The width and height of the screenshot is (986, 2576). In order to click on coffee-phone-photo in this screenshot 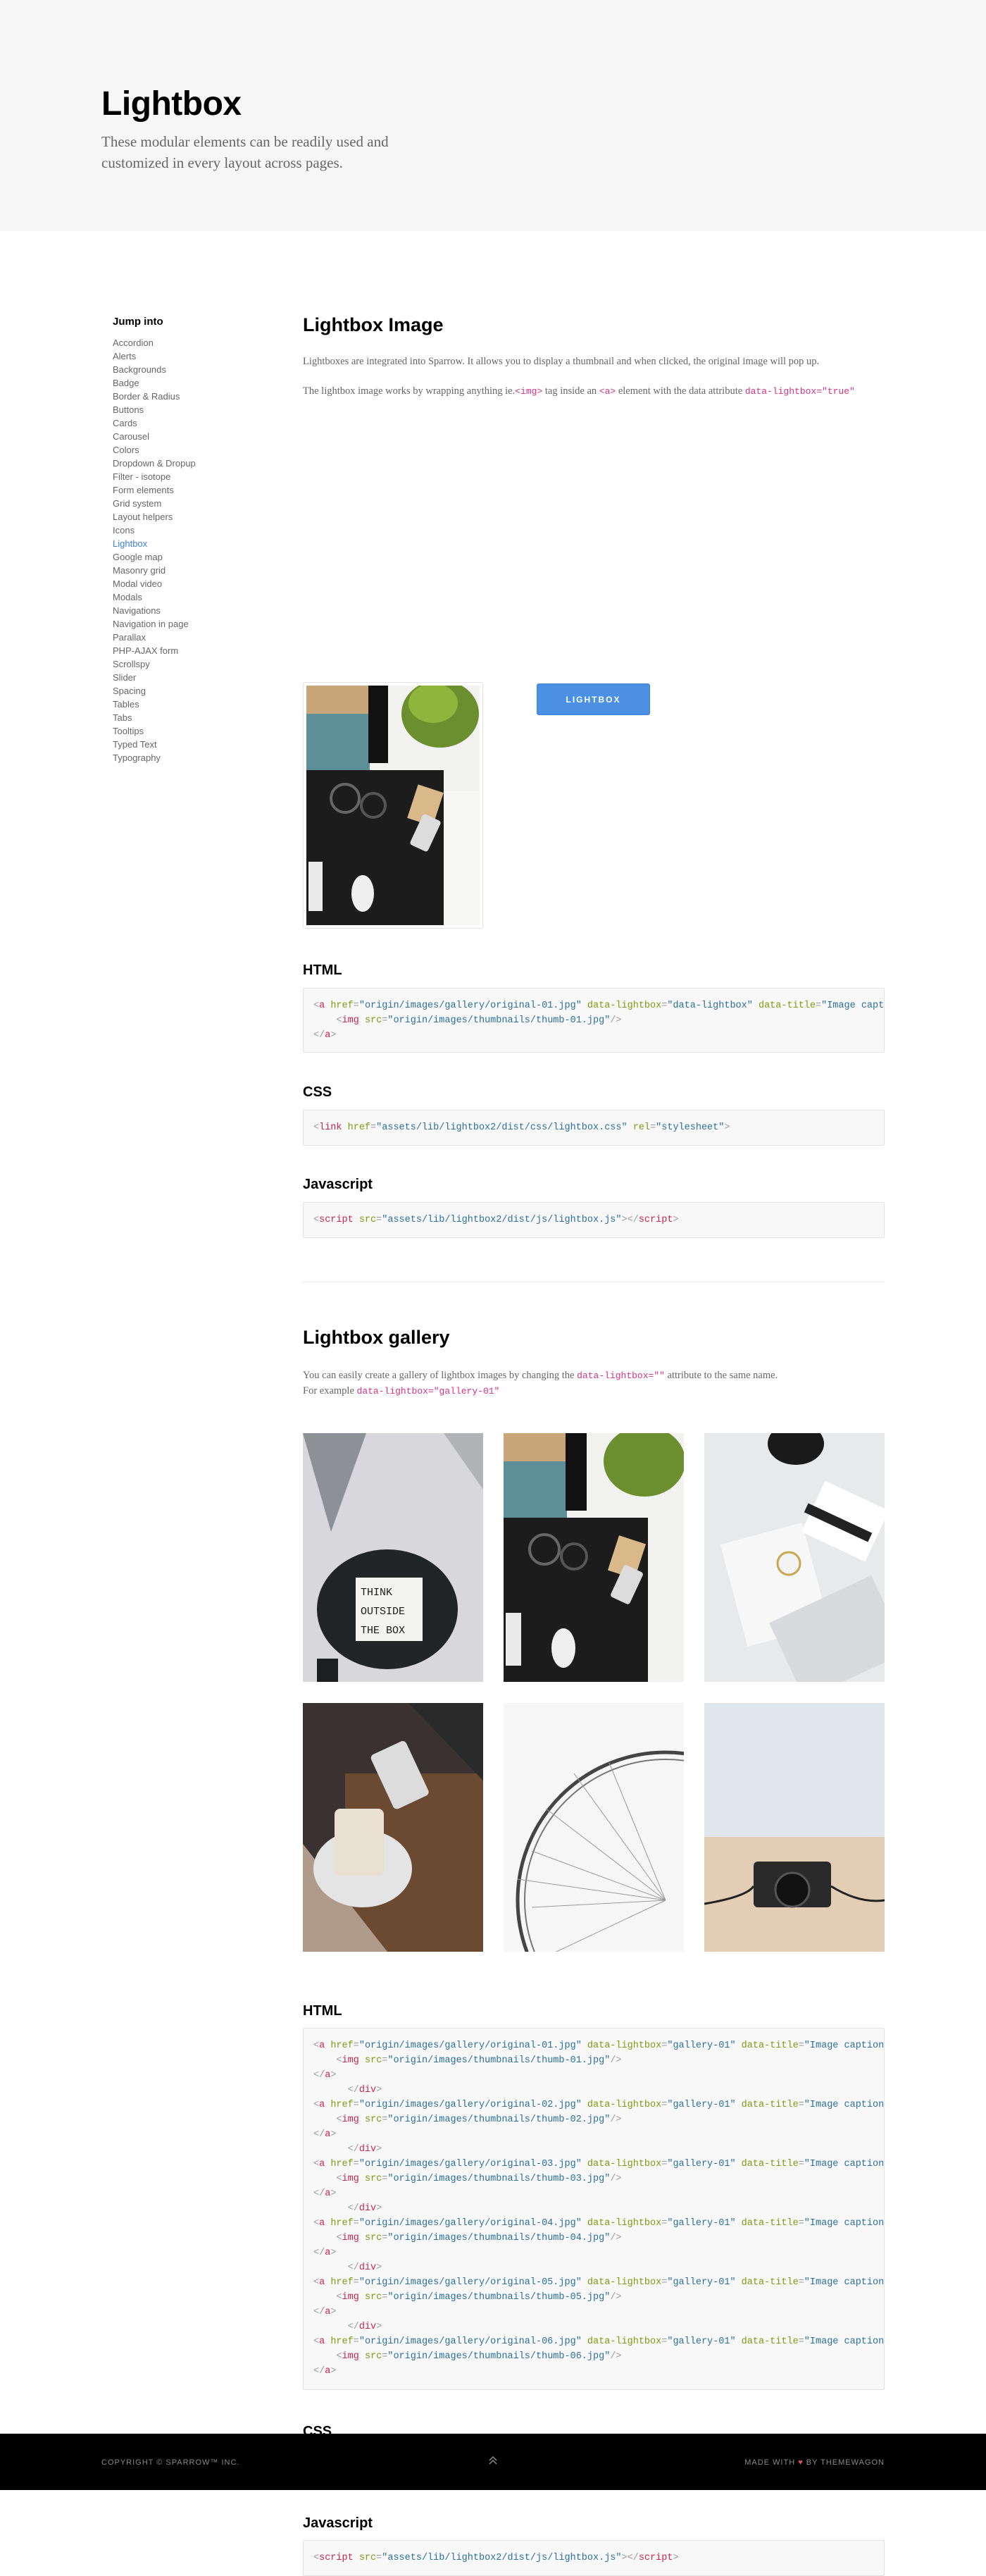, I will do `click(393, 1827)`.